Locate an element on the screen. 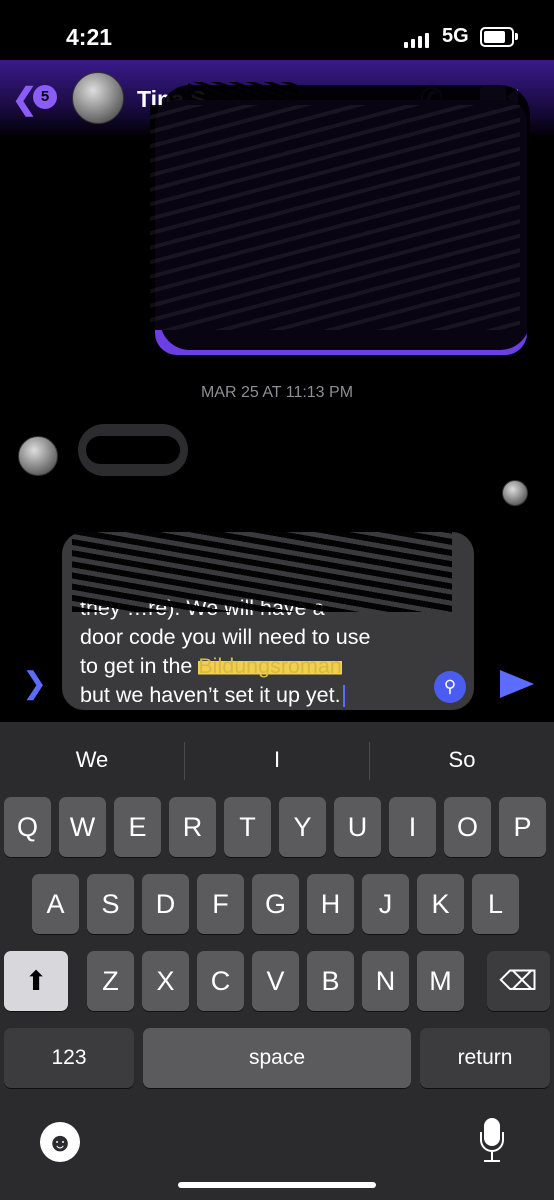 Image resolution: width=554 pixels, height=1200 pixels. shift-icon: ⬆ is located at coordinates (36, 981).